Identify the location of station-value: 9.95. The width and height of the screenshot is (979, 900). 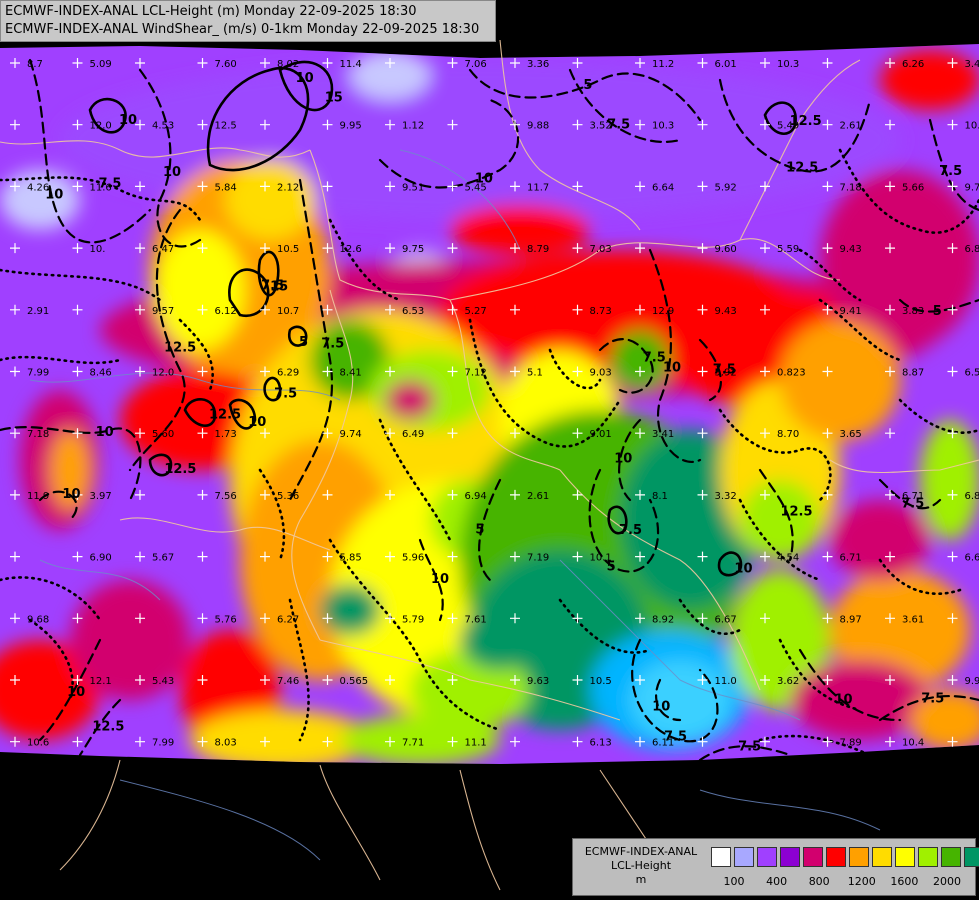
(351, 126).